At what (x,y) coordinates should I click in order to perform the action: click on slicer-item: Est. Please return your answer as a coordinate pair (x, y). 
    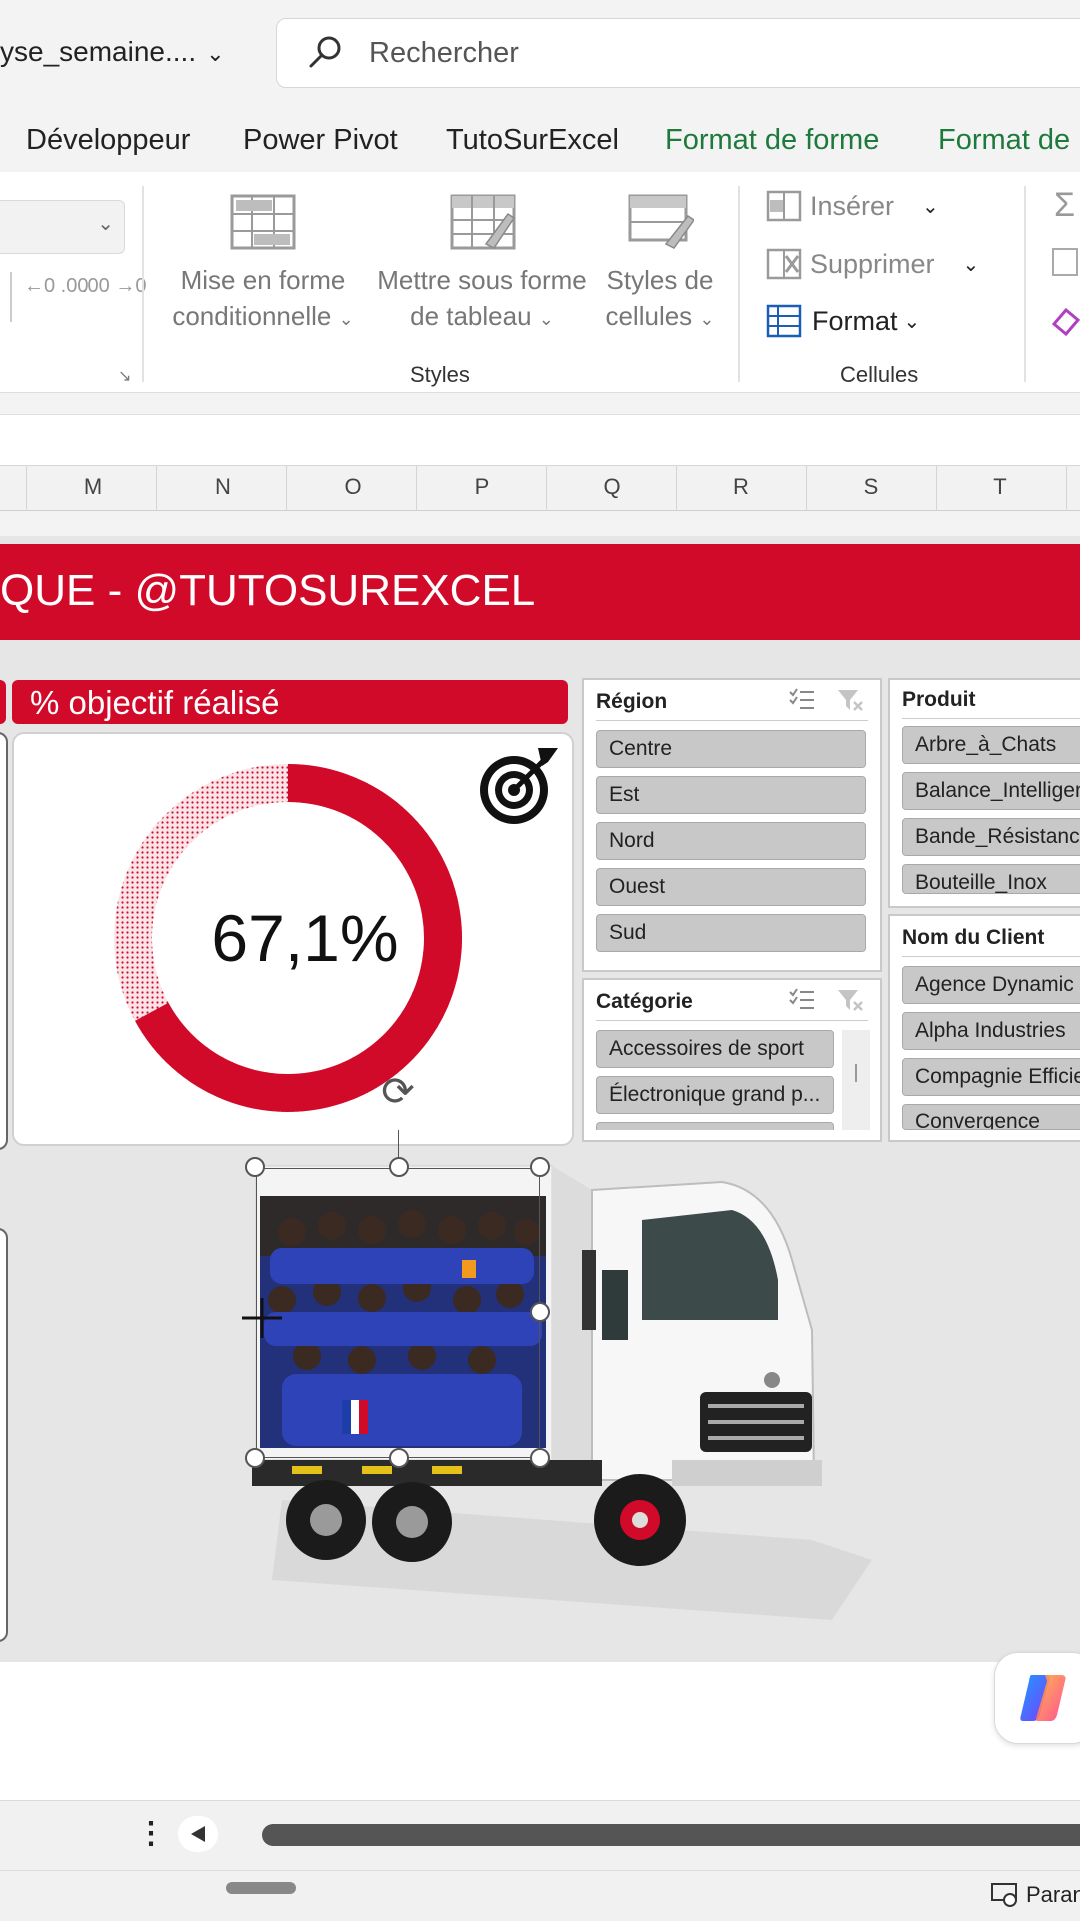
    Looking at the image, I should click on (731, 795).